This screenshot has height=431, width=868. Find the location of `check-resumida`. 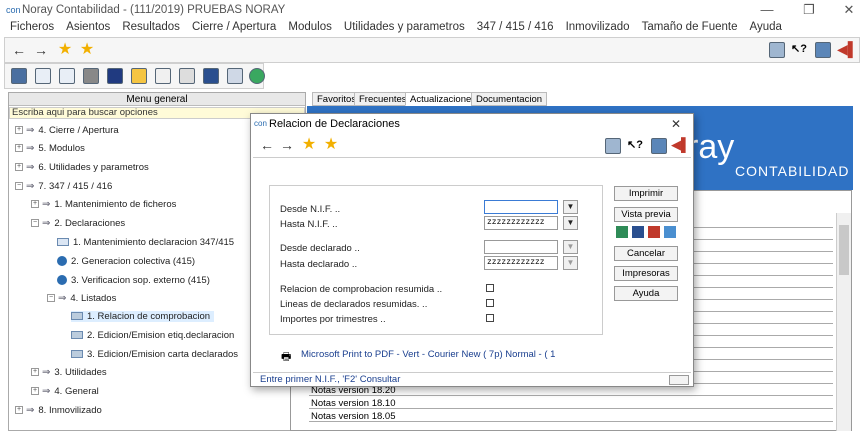

check-resumida is located at coordinates (490, 288).